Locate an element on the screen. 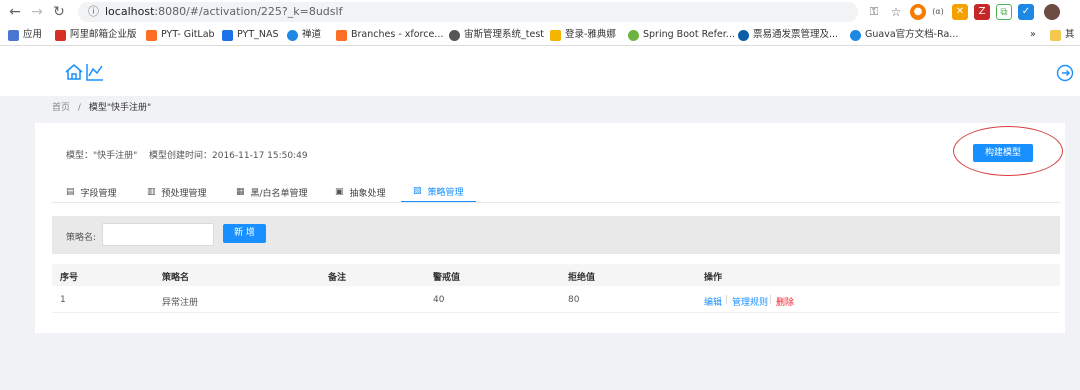 This screenshot has width=1080, height=390. bookmarks-more-label: » is located at coordinates (1033, 34).